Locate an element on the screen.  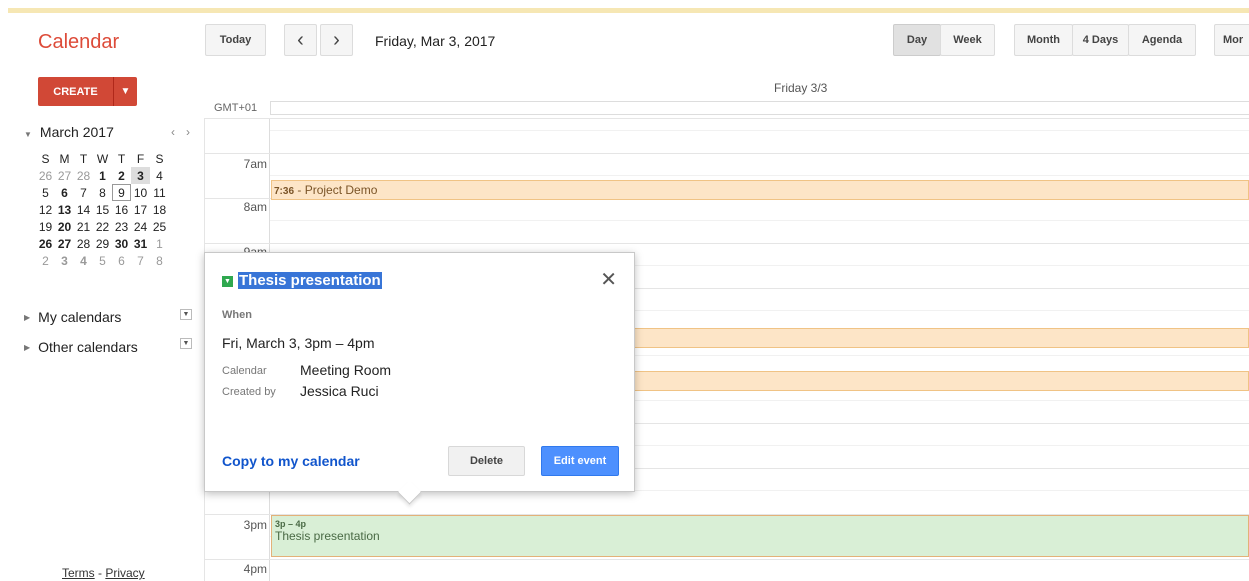
current-date-title: Friday, Mar 3, 2017 is located at coordinates (435, 41).